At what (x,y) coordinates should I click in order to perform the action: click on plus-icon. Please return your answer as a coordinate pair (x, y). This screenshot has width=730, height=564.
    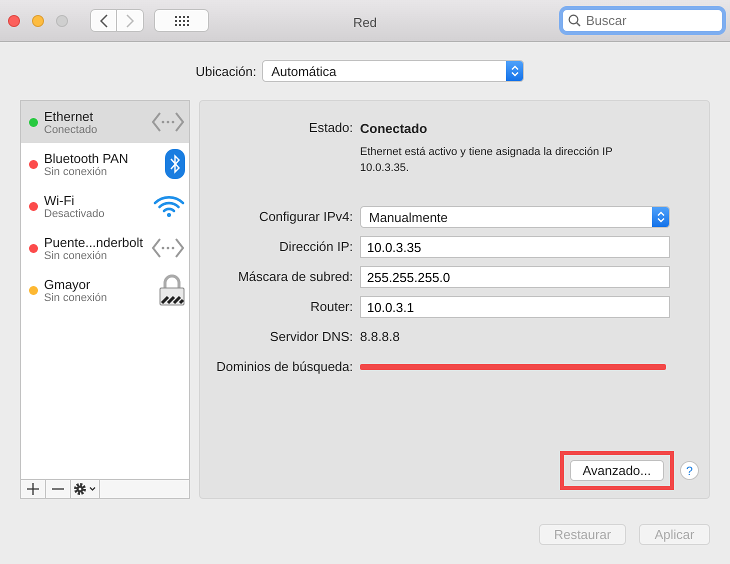
    Looking at the image, I should click on (33, 489).